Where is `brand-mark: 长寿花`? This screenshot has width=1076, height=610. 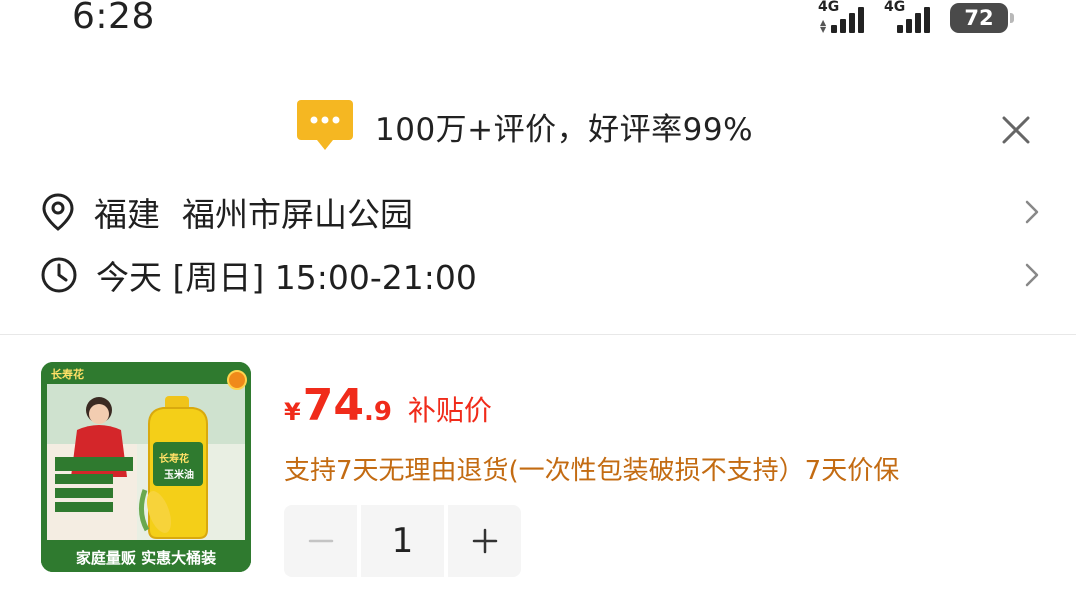 brand-mark: 长寿花 is located at coordinates (67, 374).